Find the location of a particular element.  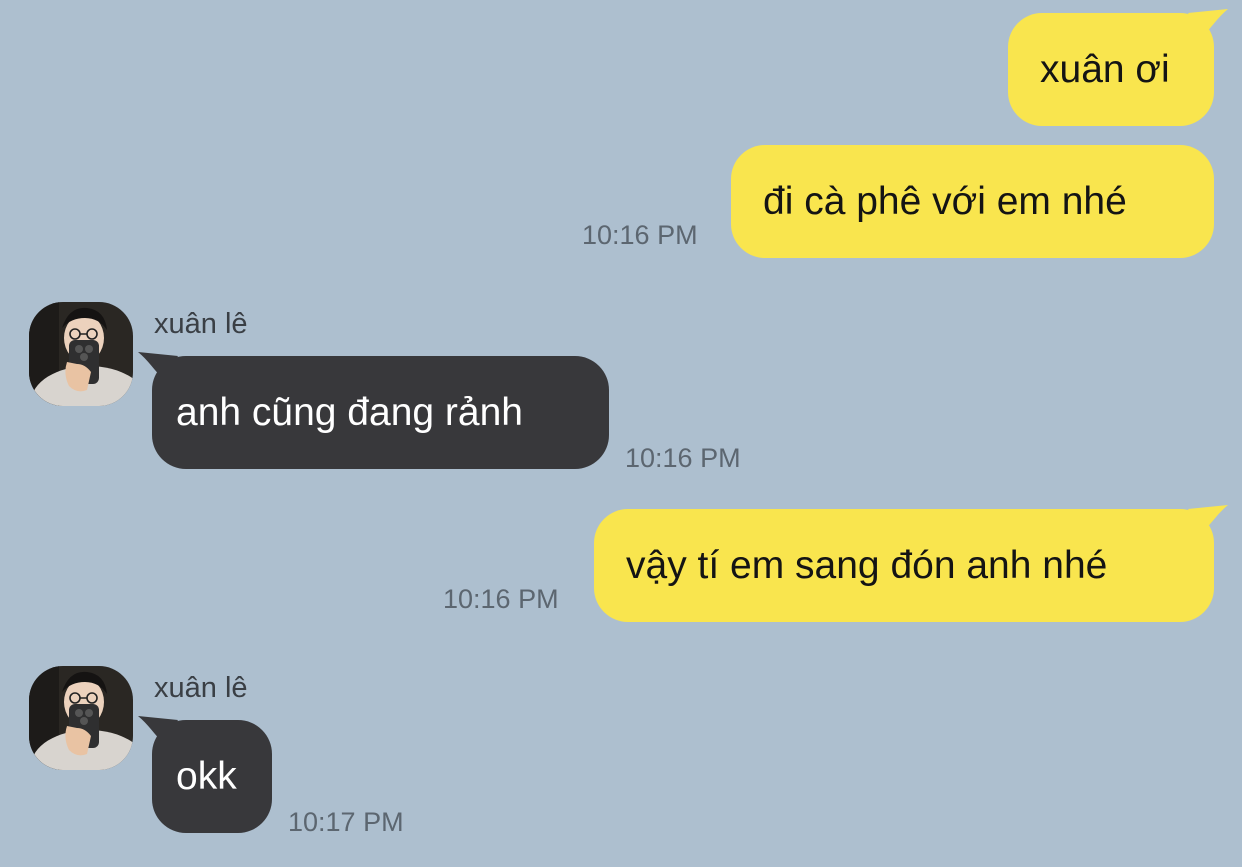

incoming-message-bubble: anh cũng đang rảnh is located at coordinates (373, 410).